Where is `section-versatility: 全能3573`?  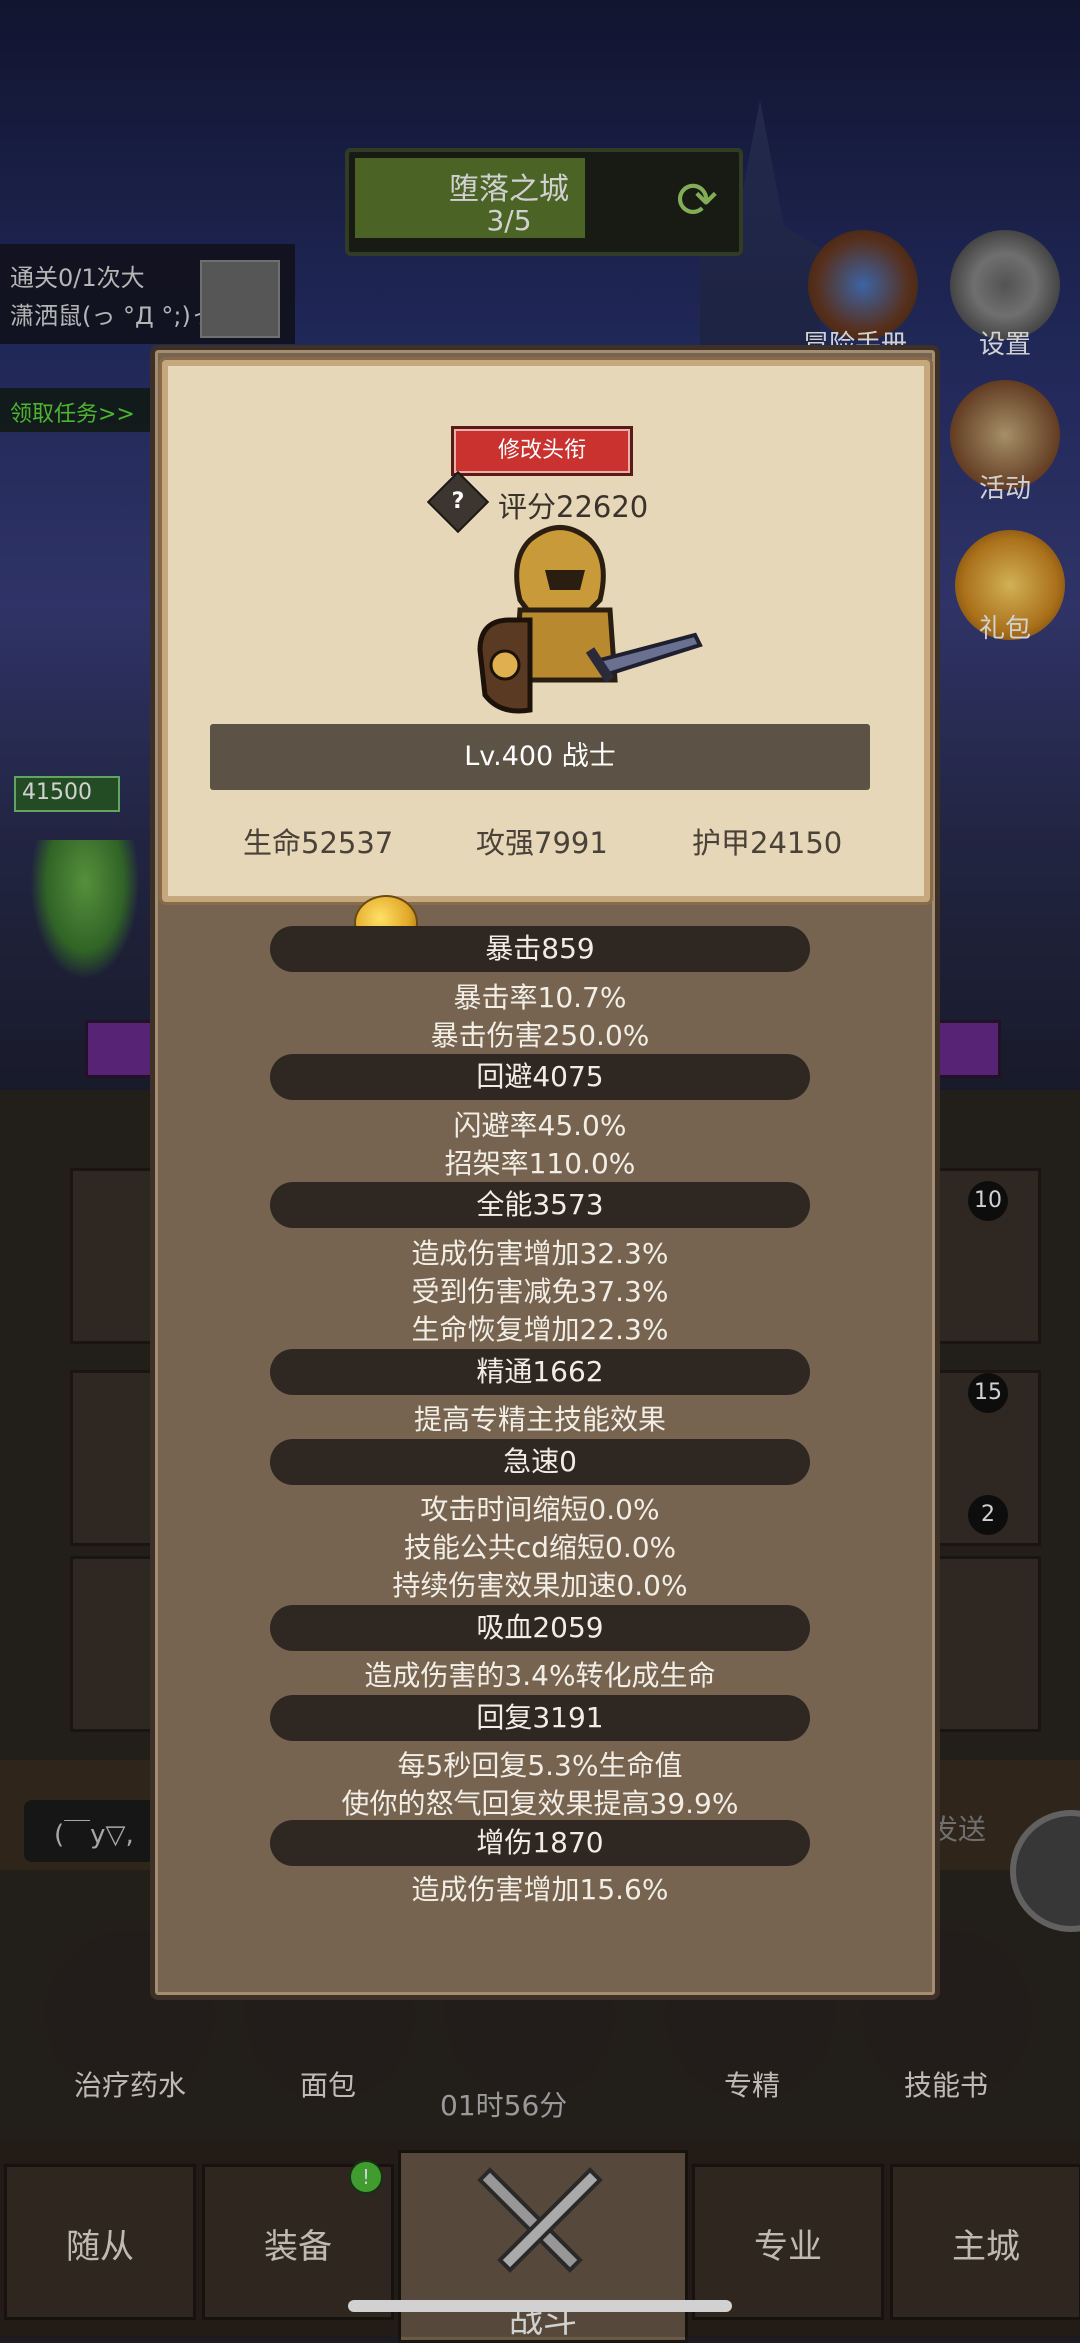 section-versatility: 全能3573 is located at coordinates (540, 1205).